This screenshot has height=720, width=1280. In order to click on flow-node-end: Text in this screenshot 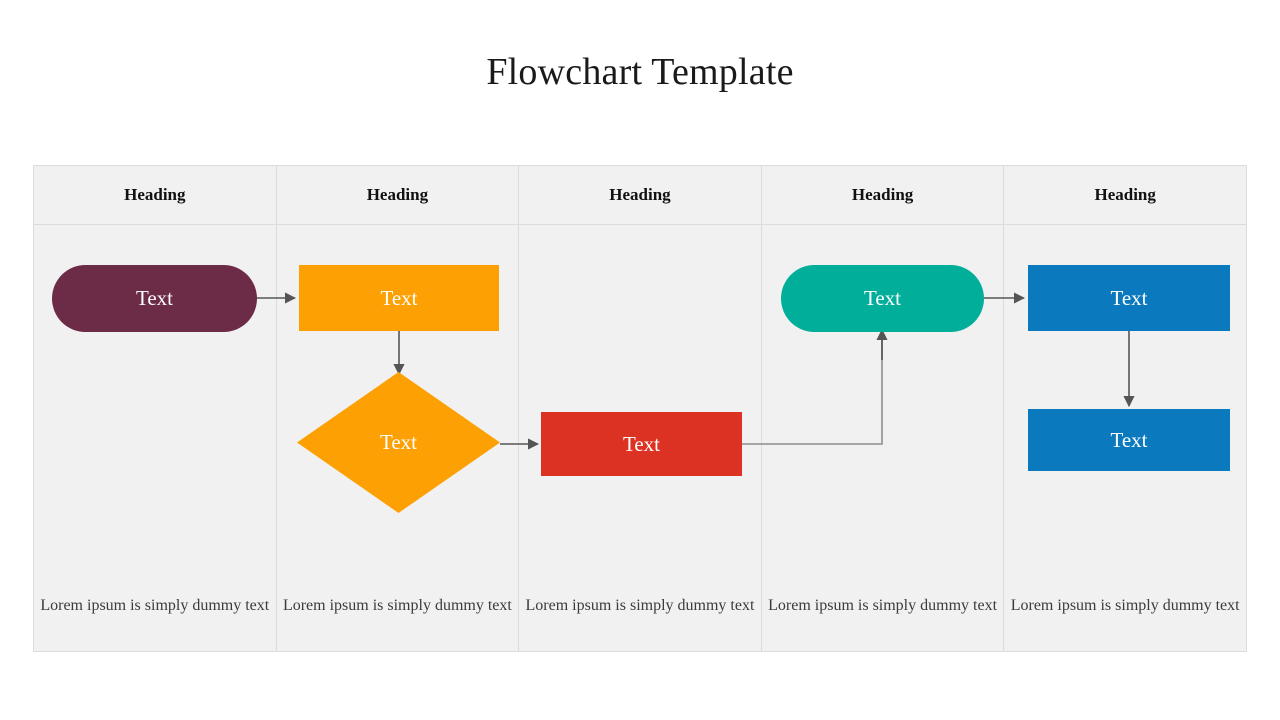, I will do `click(1129, 440)`.